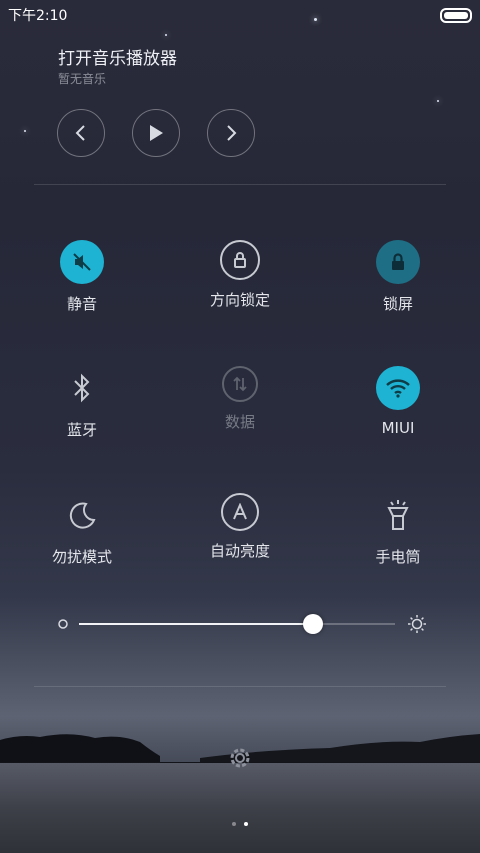  I want to click on toggle-bluetooth: 蓝牙, so click(82, 403).